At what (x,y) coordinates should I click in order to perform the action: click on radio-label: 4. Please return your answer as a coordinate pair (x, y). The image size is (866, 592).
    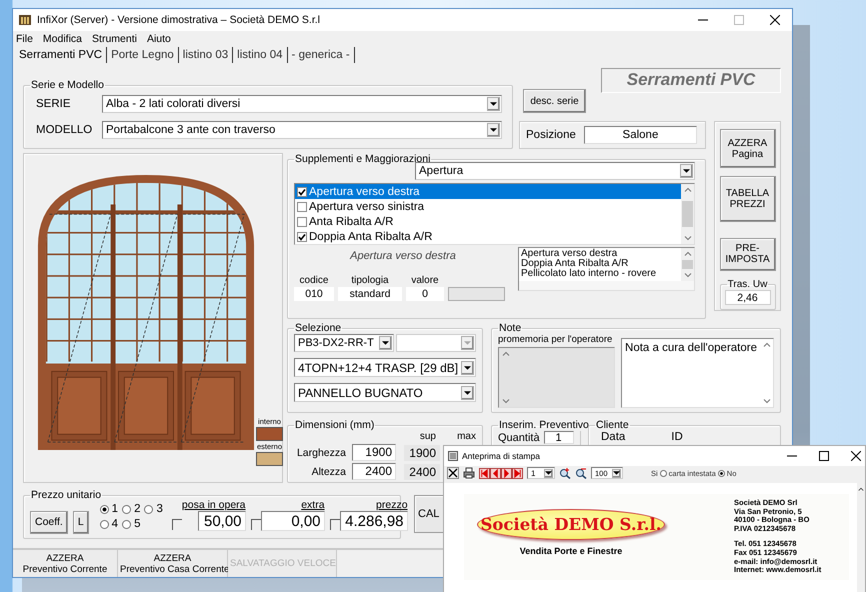
    Looking at the image, I should click on (115, 524).